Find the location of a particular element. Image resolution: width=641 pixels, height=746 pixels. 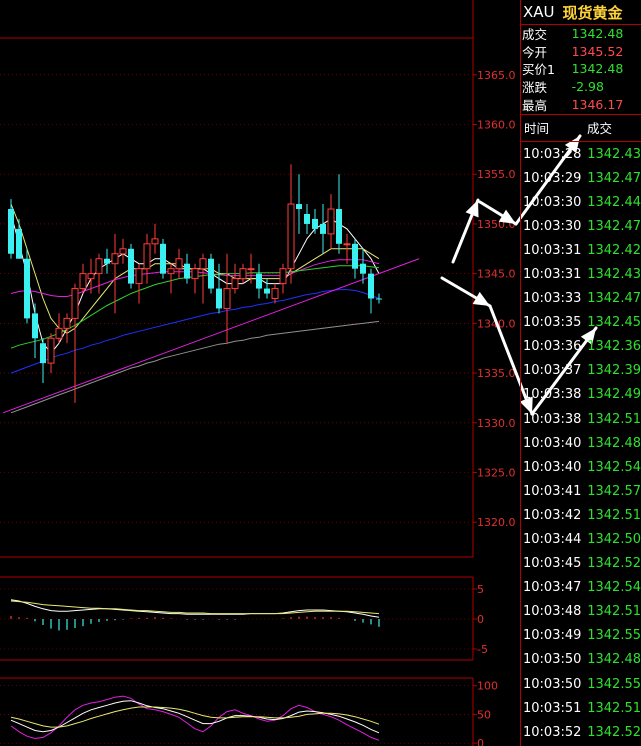

tick-row: 10:03:29 1342.47 is located at coordinates (581, 178).